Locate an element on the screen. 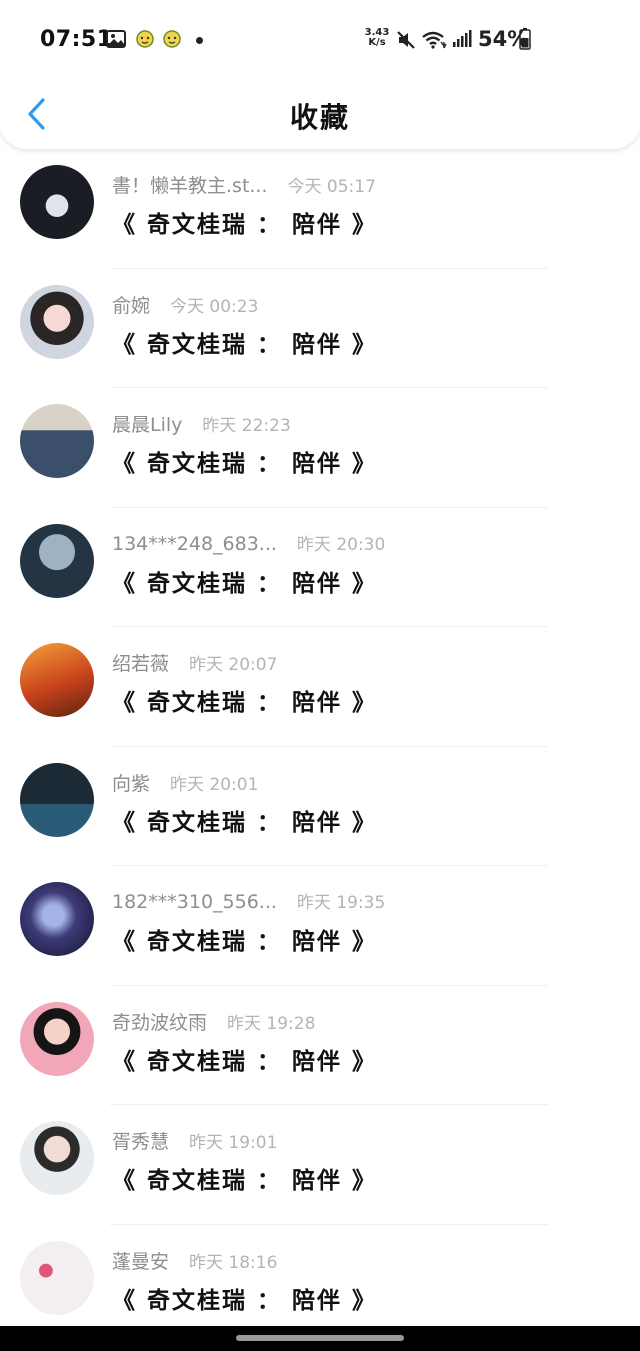  wifi-icon is located at coordinates (434, 40).